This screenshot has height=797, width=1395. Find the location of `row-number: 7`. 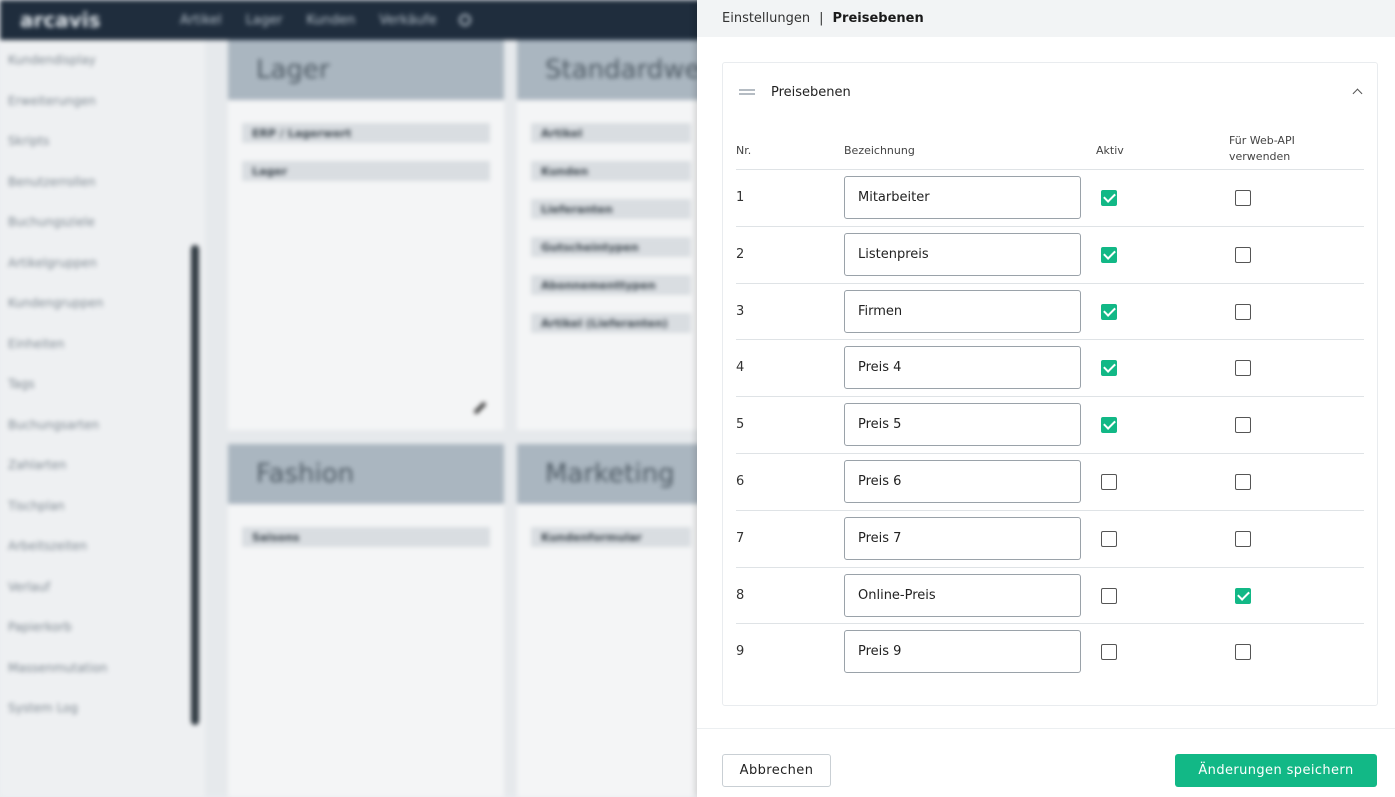

row-number: 7 is located at coordinates (740, 538).